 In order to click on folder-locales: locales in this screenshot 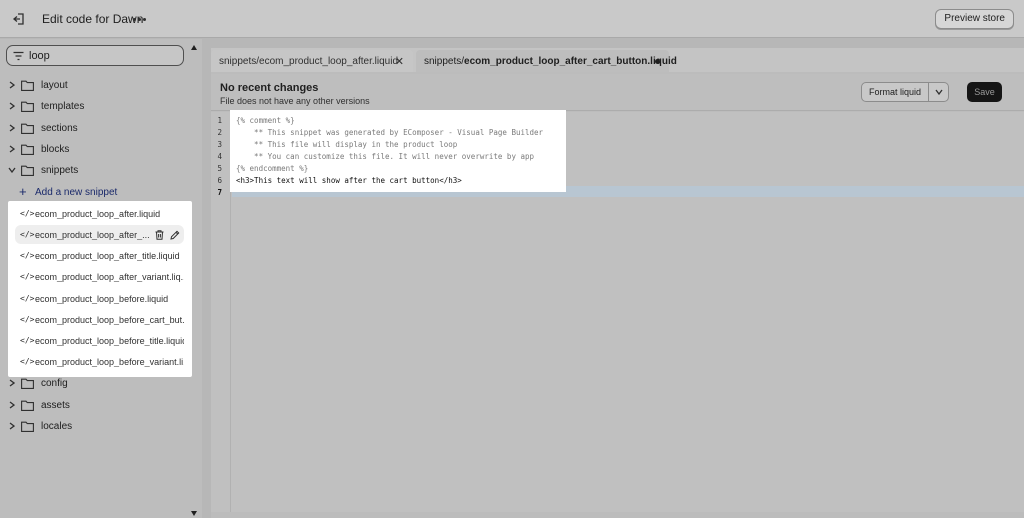, I will do `click(100, 426)`.